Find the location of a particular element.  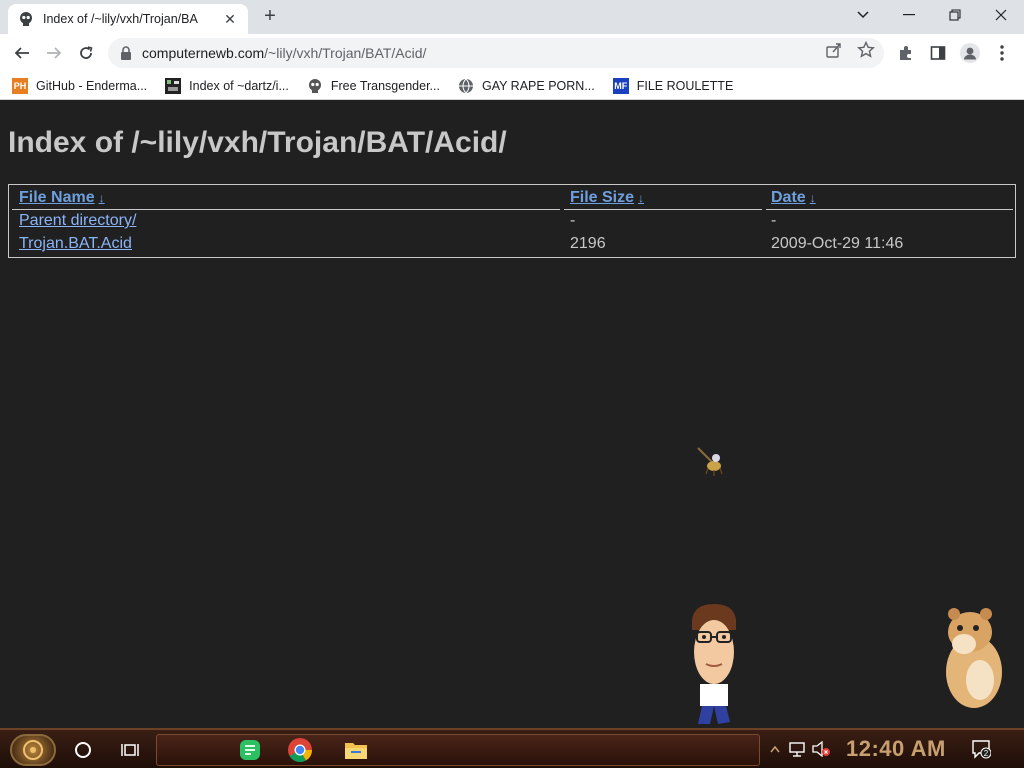

new-tab-button: + is located at coordinates (270, 17).